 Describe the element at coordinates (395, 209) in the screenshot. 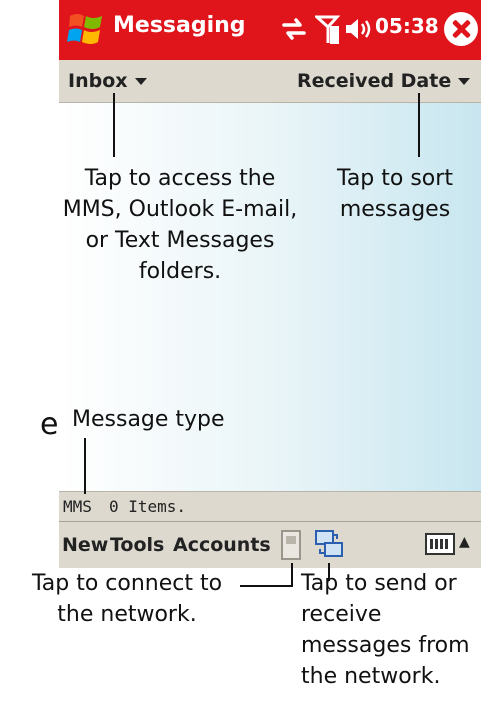

I see `sort-callout-line2: messages` at that location.